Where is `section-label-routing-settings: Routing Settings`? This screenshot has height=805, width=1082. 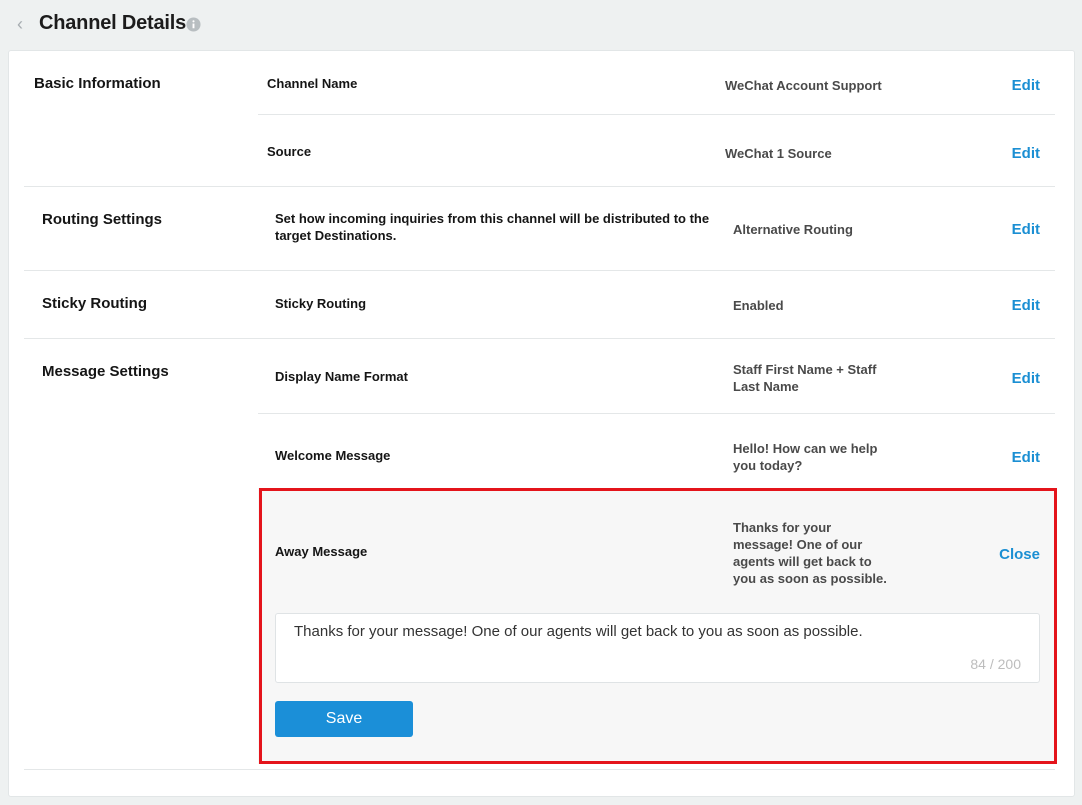 section-label-routing-settings: Routing Settings is located at coordinates (102, 219).